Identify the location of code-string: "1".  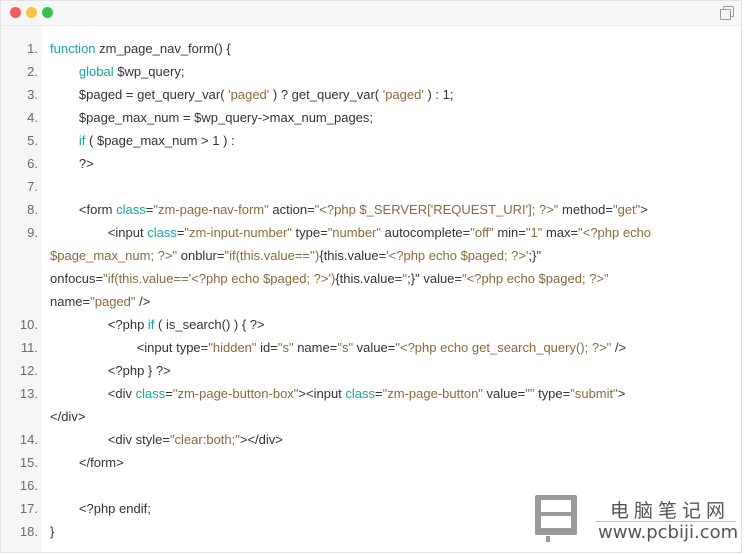
(534, 232).